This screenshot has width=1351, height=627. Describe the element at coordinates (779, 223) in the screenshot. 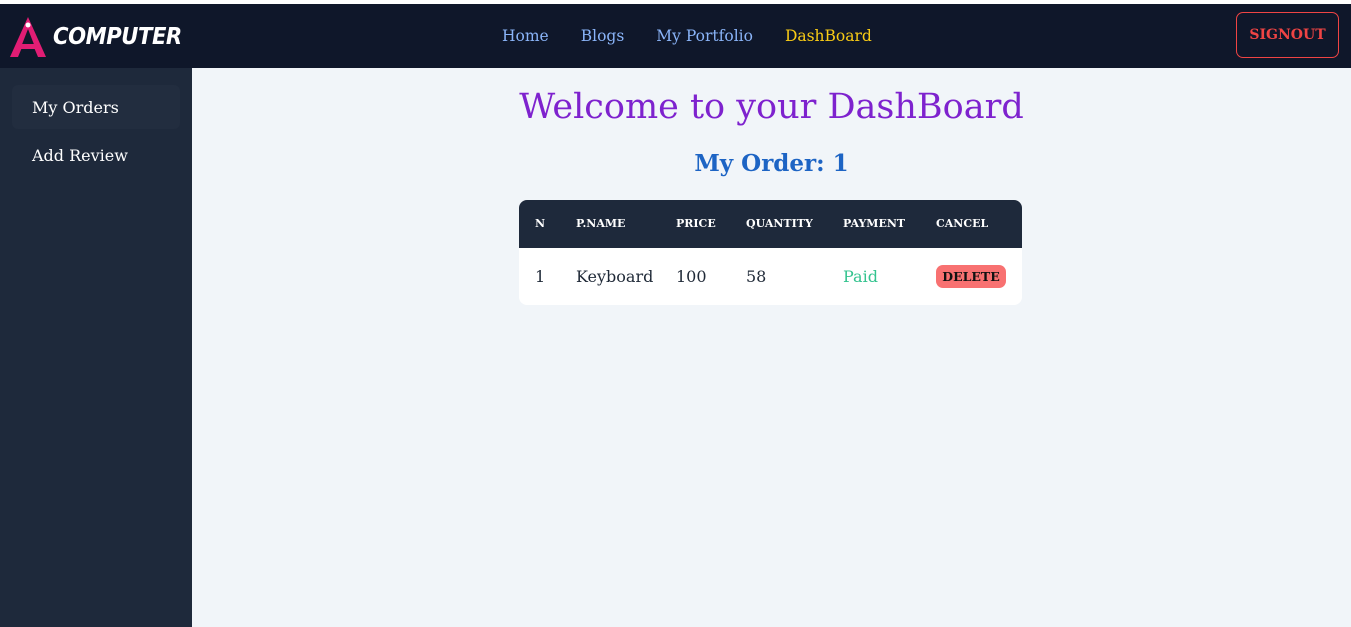

I see `column-header-quantity: QUANTITY` at that location.